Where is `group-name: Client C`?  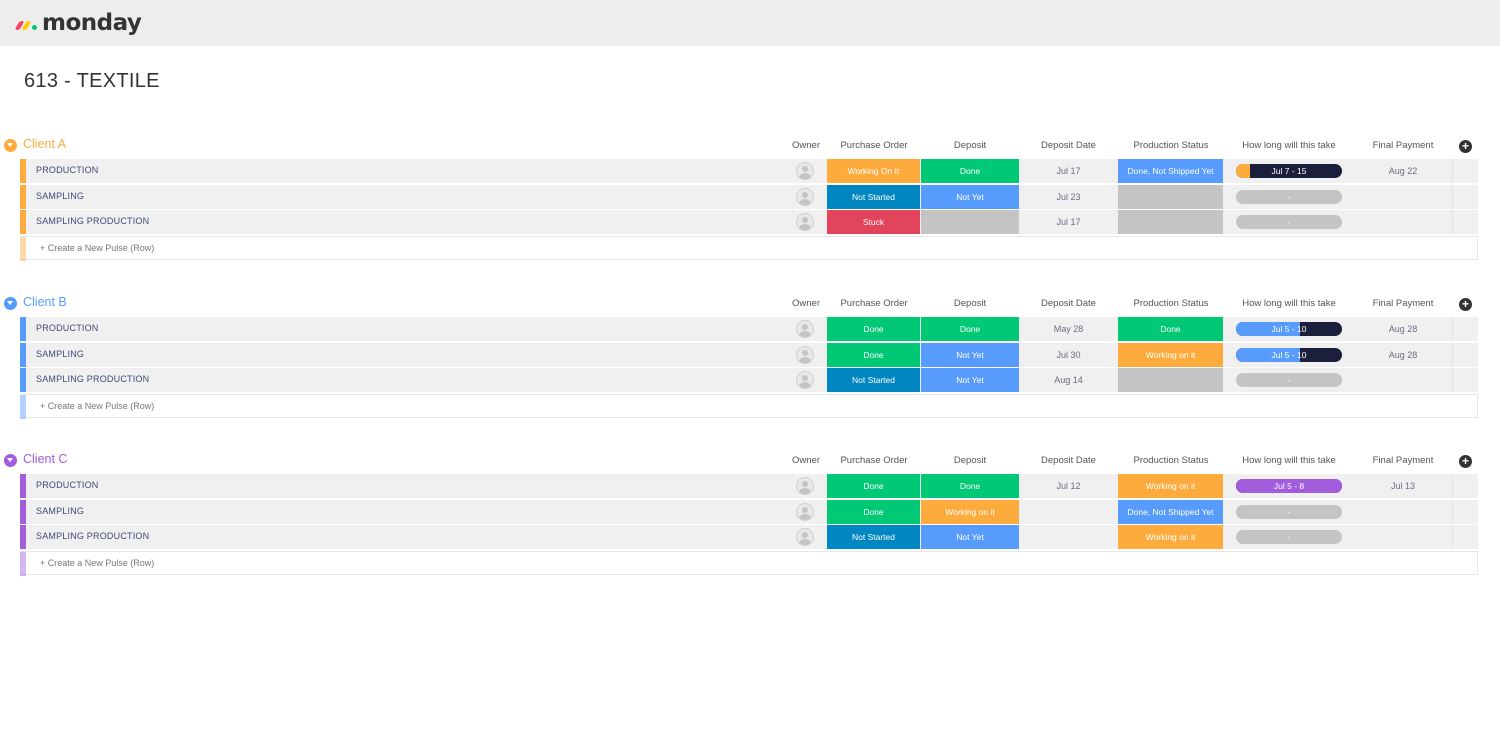
group-name: Client C is located at coordinates (45, 459).